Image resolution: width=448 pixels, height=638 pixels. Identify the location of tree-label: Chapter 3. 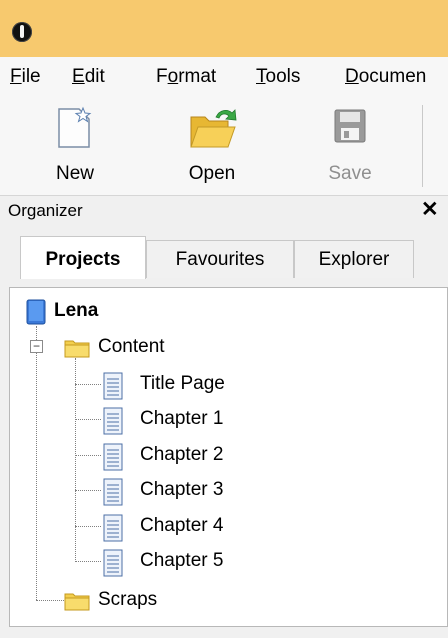
(182, 489).